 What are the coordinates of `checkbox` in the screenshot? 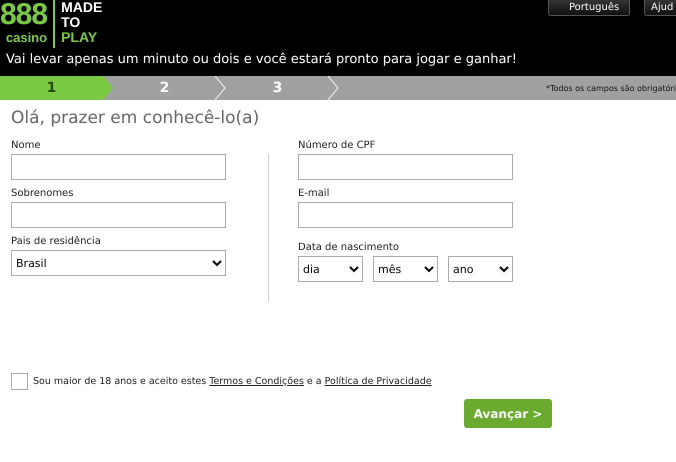 It's located at (19, 381).